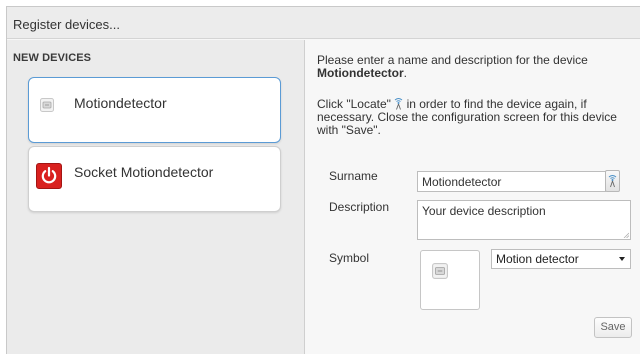 The image size is (640, 354). I want to click on chevron-down-icon, so click(622, 259).